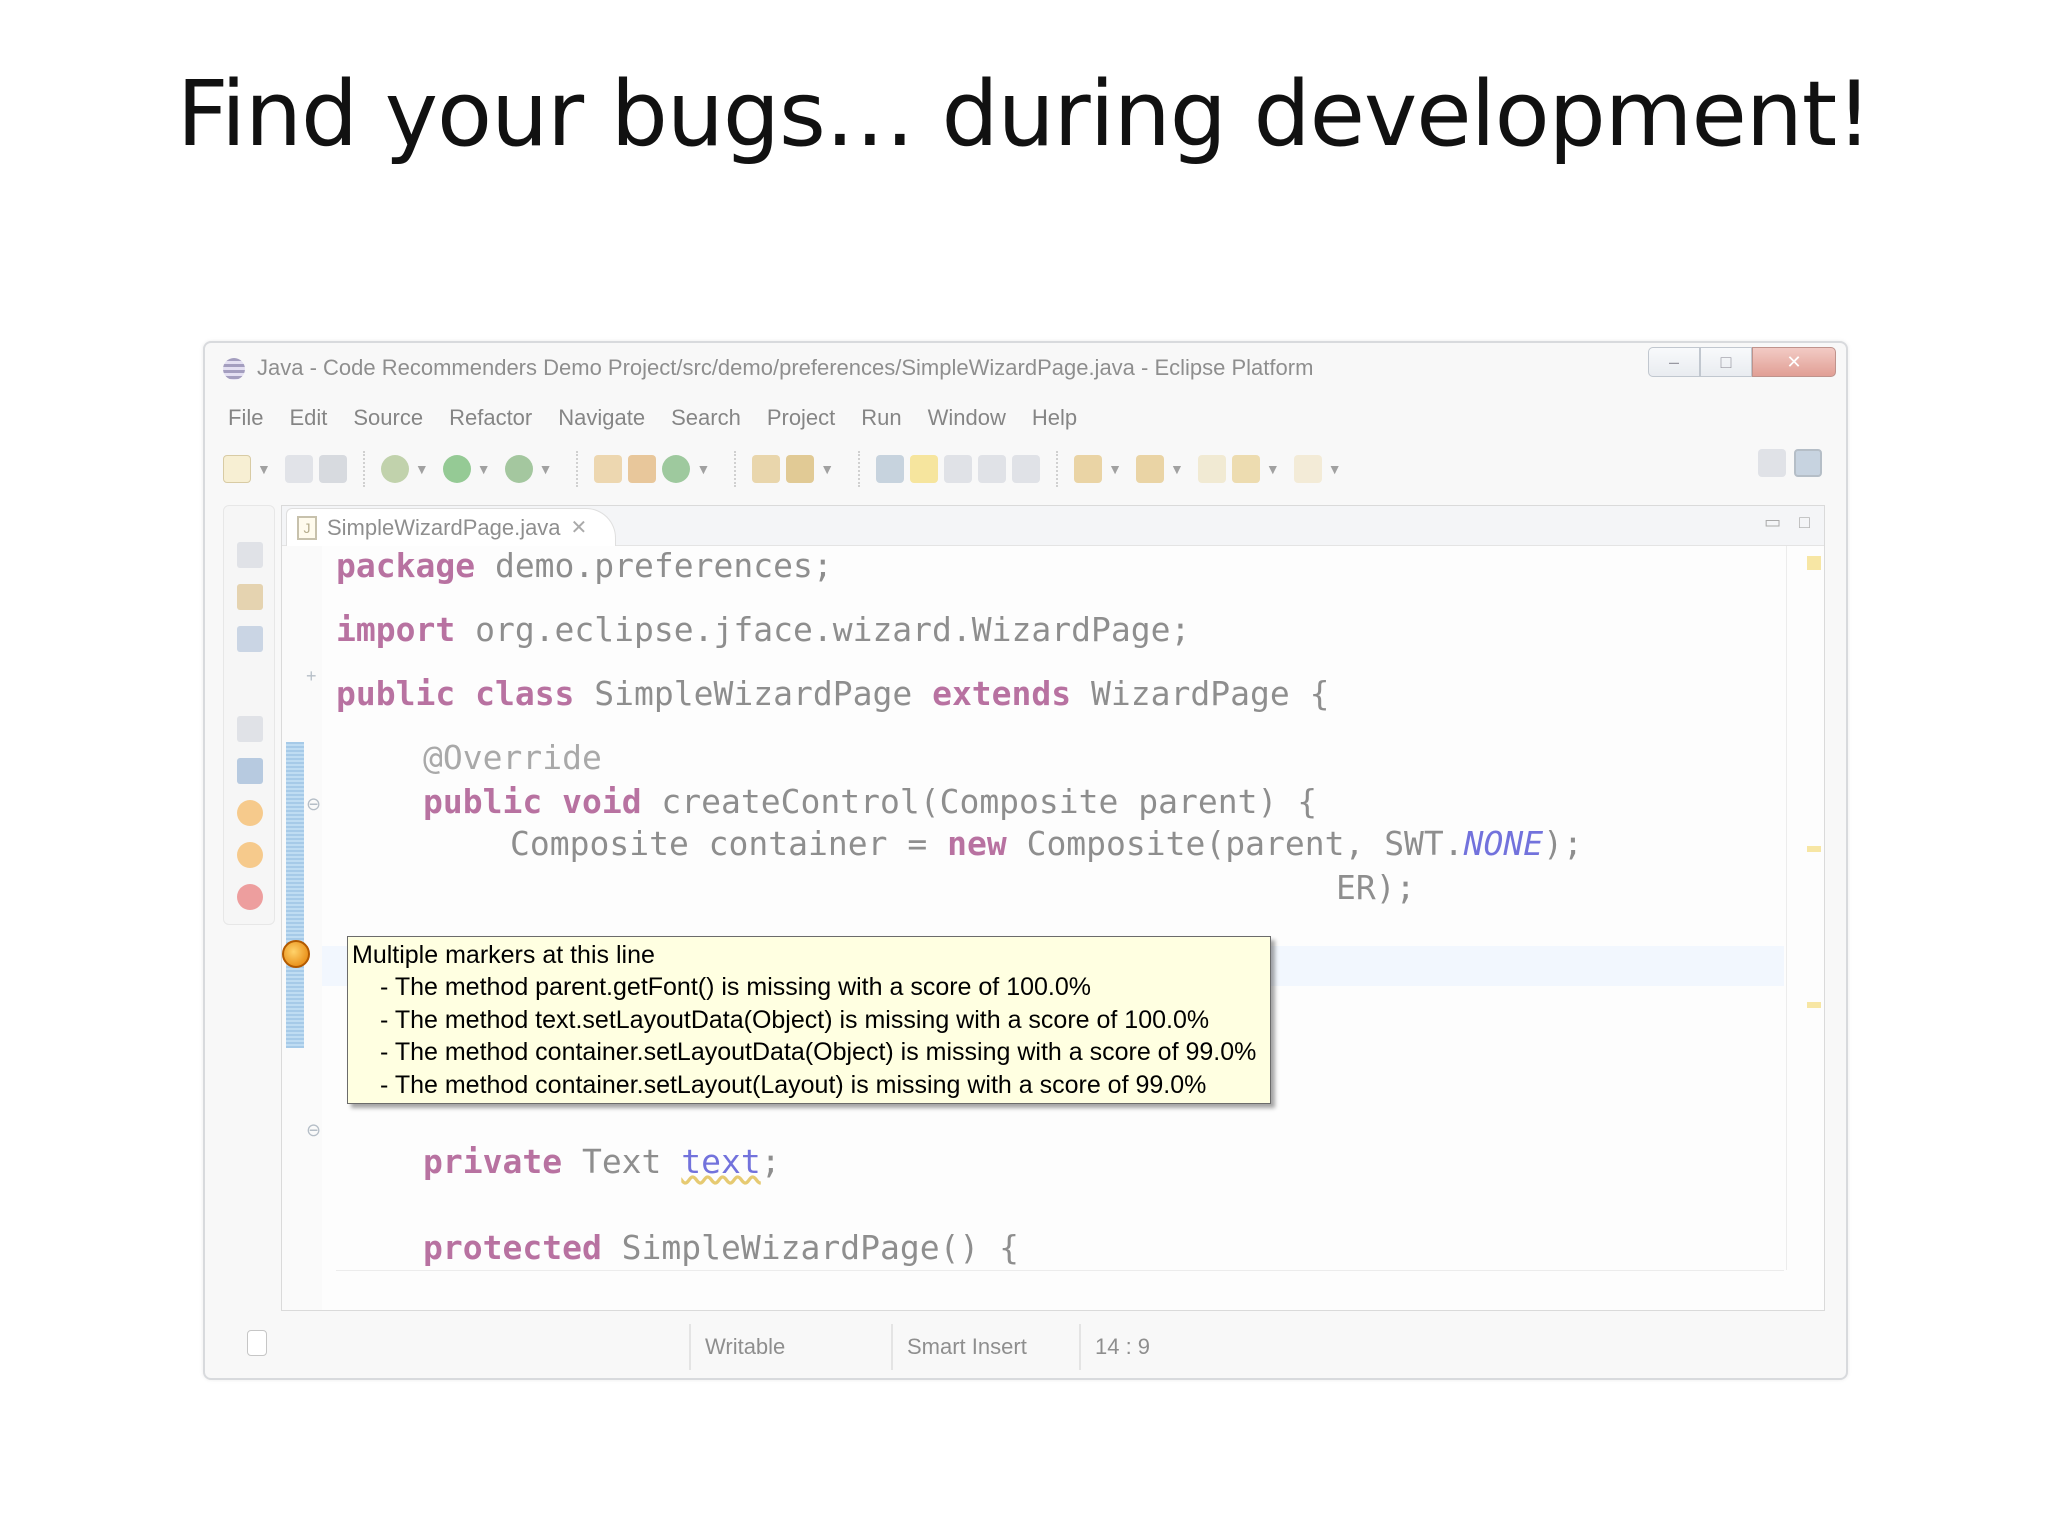 The height and width of the screenshot is (1536, 2048). Describe the element at coordinates (257, 1343) in the screenshot. I see `fast-view-icon` at that location.